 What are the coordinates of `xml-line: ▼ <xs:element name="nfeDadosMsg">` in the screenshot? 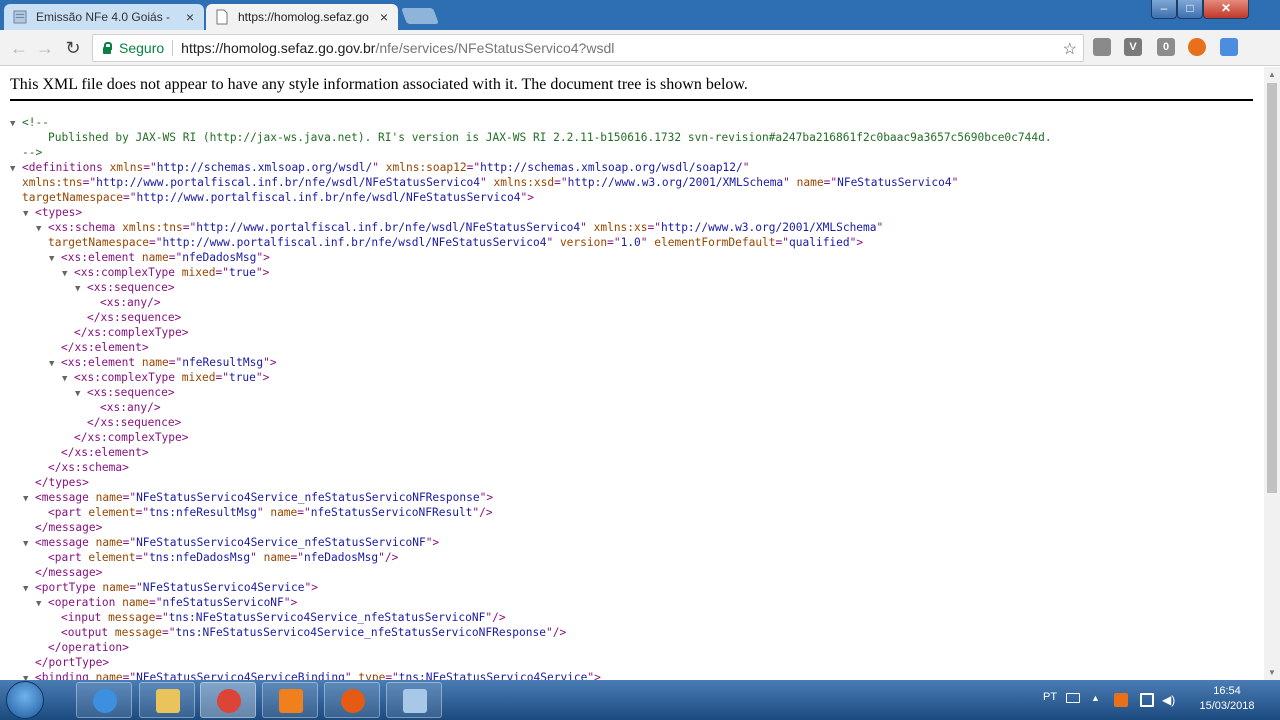 It's located at (531, 257).